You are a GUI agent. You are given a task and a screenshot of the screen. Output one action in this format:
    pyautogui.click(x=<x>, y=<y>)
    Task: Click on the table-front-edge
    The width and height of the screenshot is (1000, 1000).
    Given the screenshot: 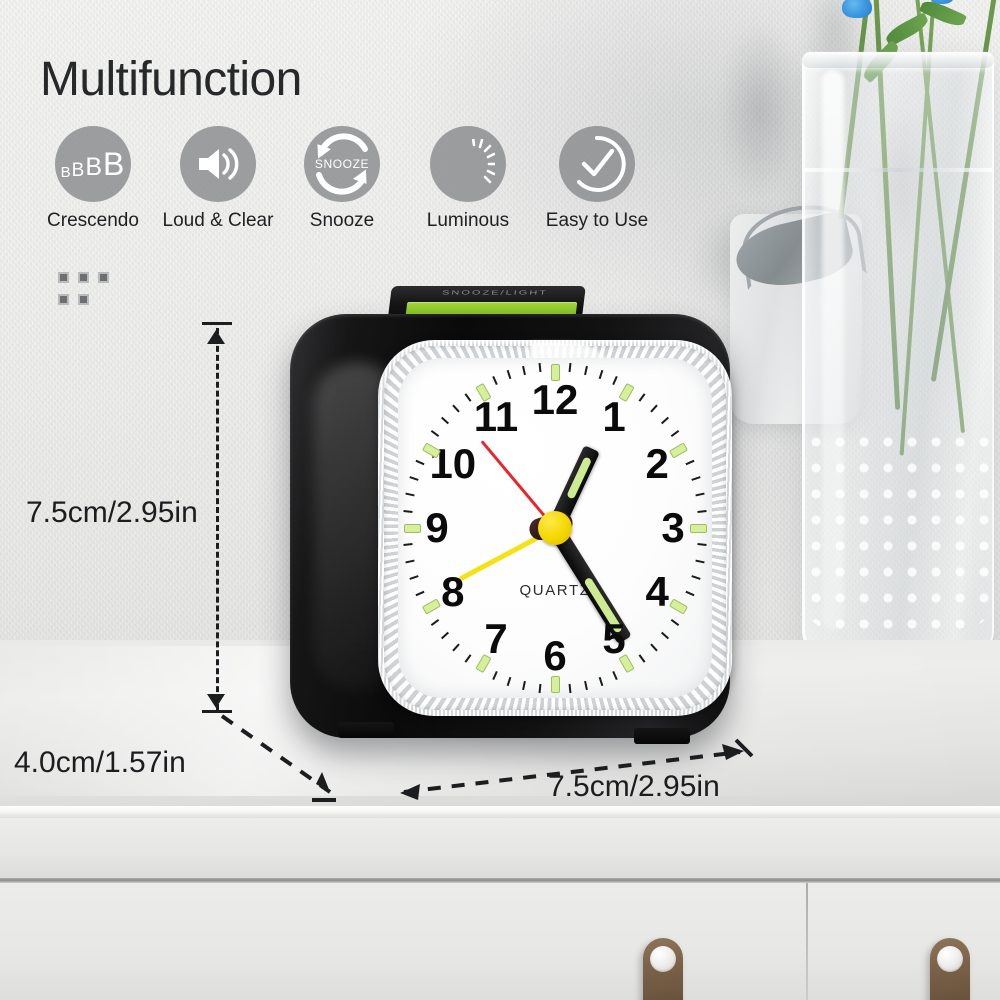 What is the action you would take?
    pyautogui.click(x=500, y=812)
    